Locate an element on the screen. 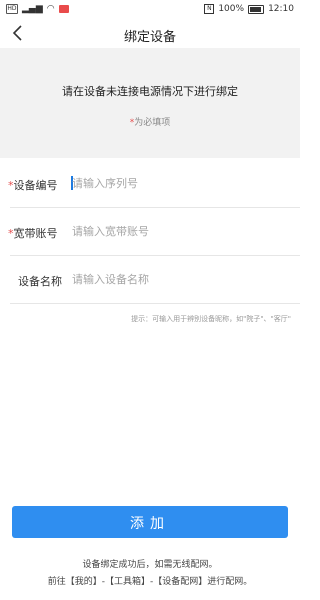 This screenshot has height=600, width=320. device-name-row: 设备名称 is located at coordinates (150, 280).